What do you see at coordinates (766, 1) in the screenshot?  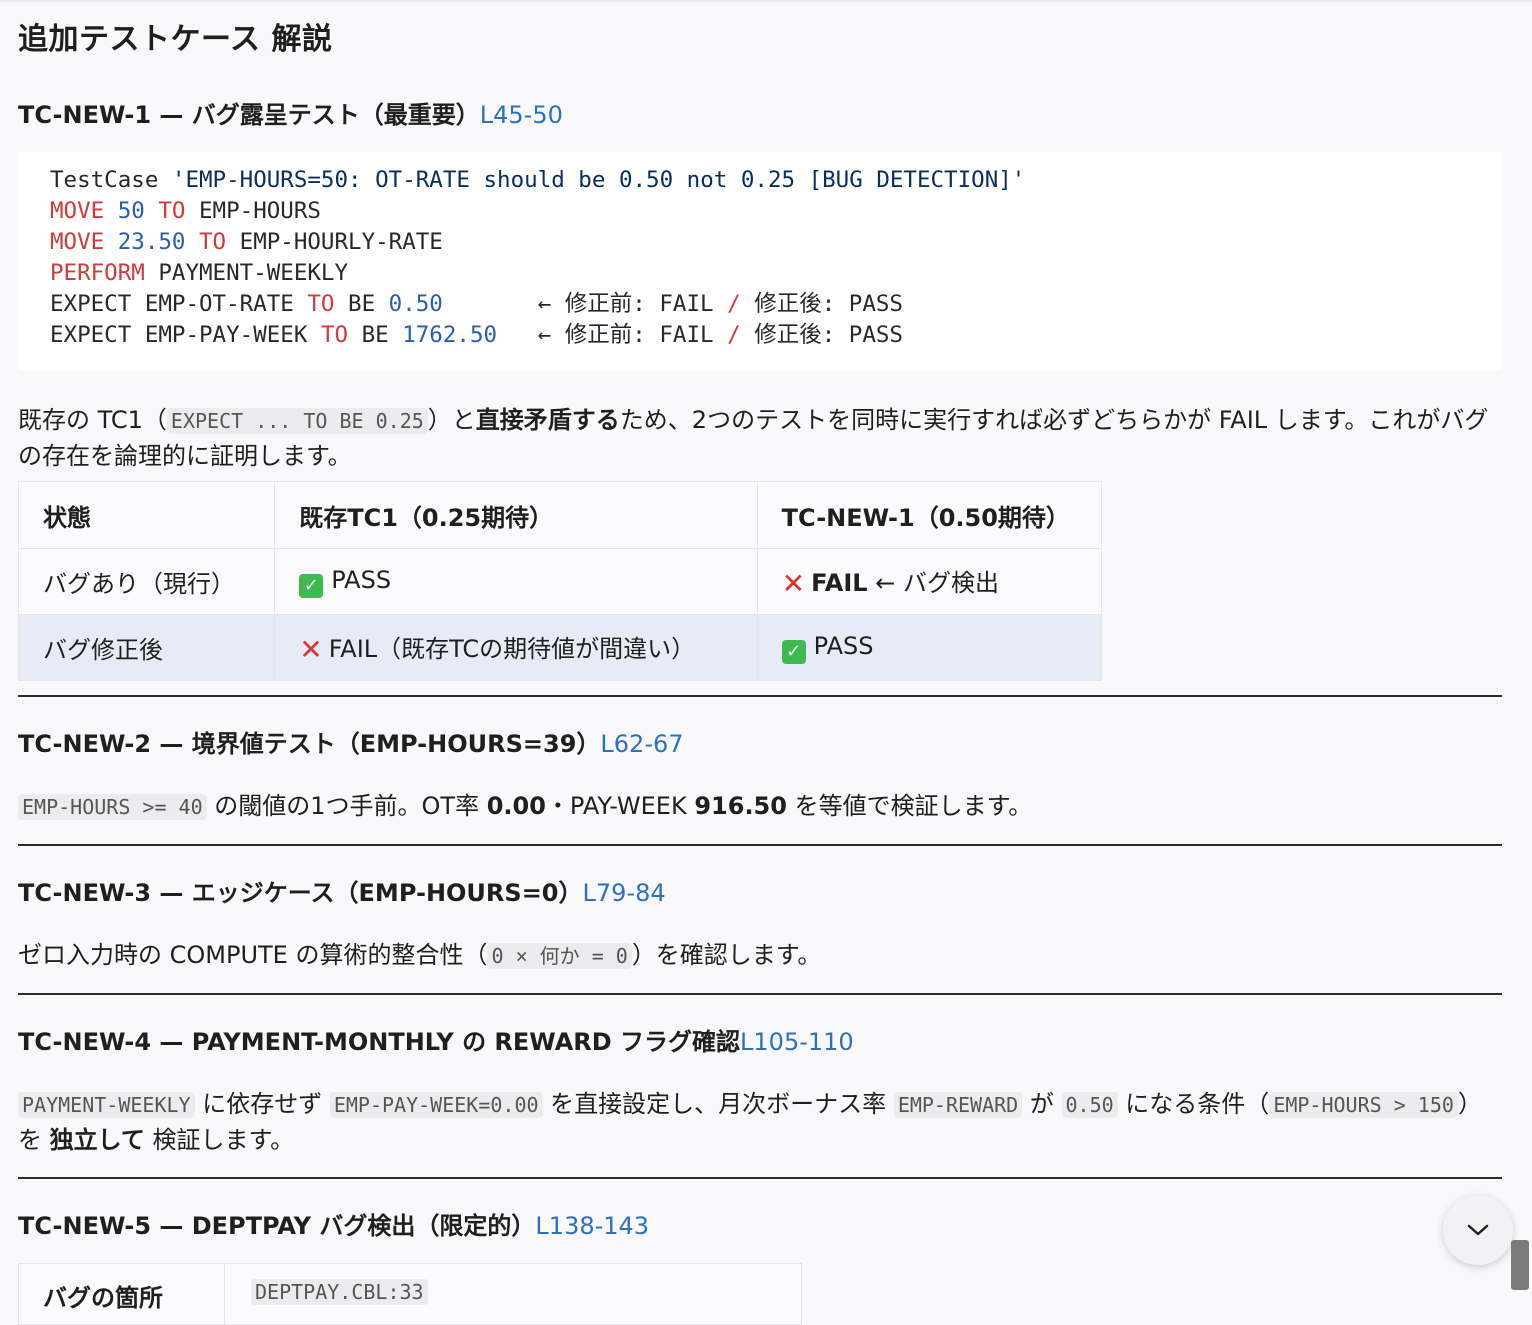 I see `top-shadow` at bounding box center [766, 1].